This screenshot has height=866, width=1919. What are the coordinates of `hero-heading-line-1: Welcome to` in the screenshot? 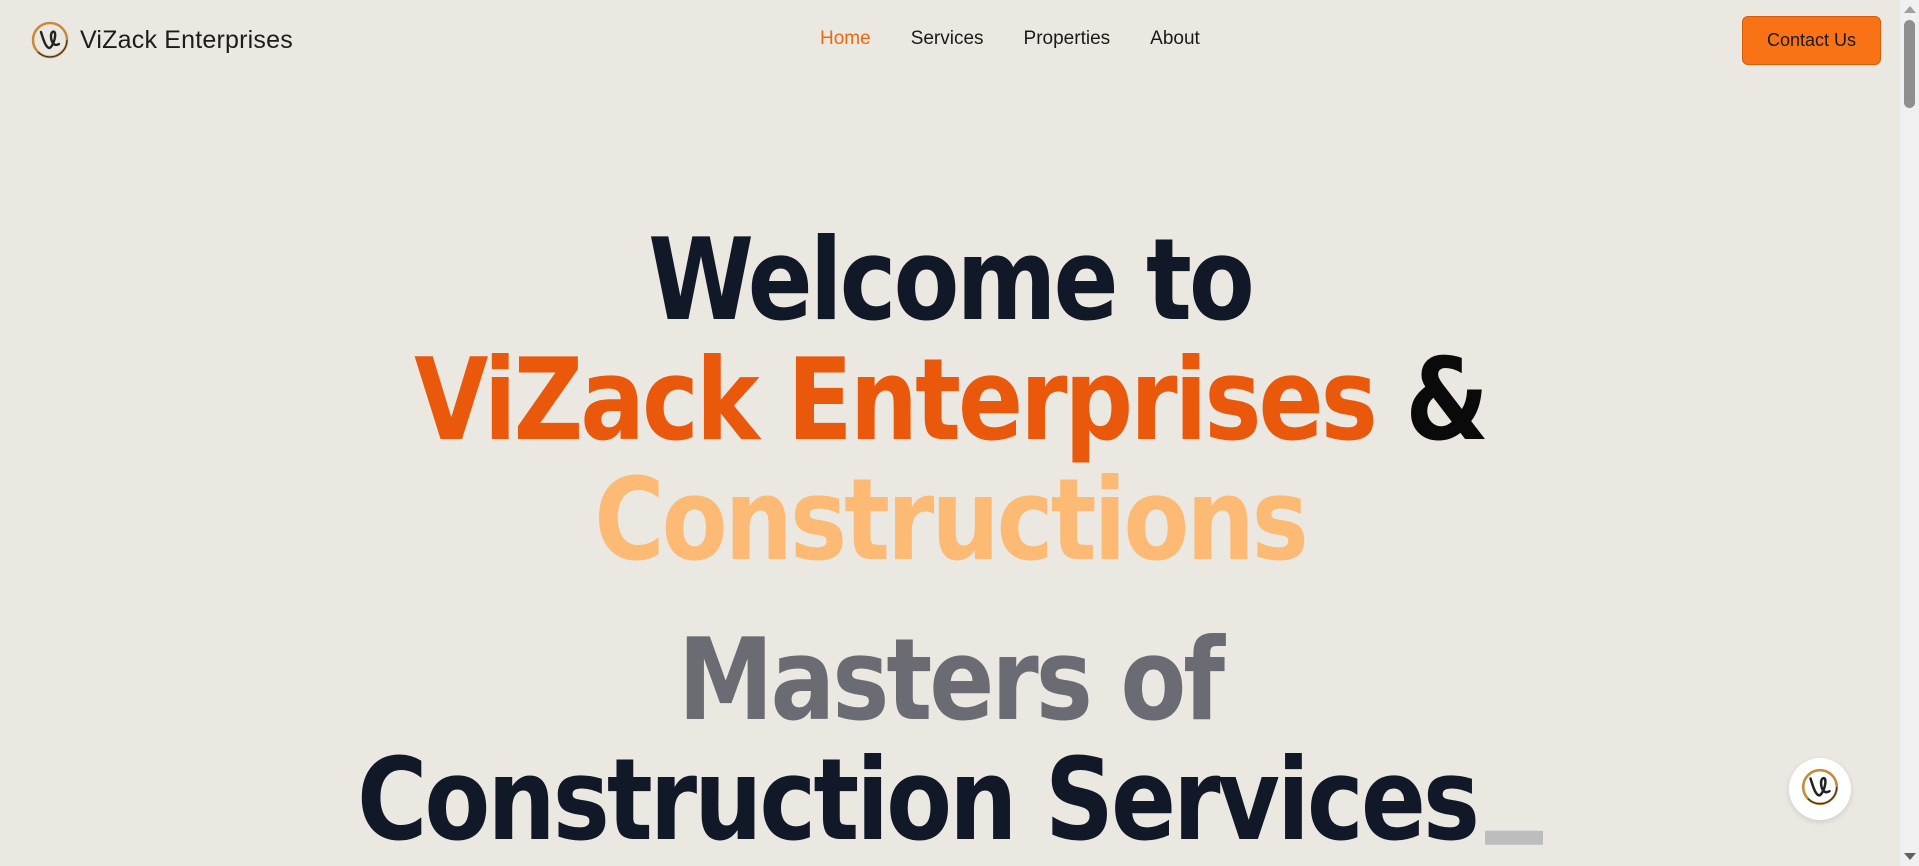 It's located at (951, 280).